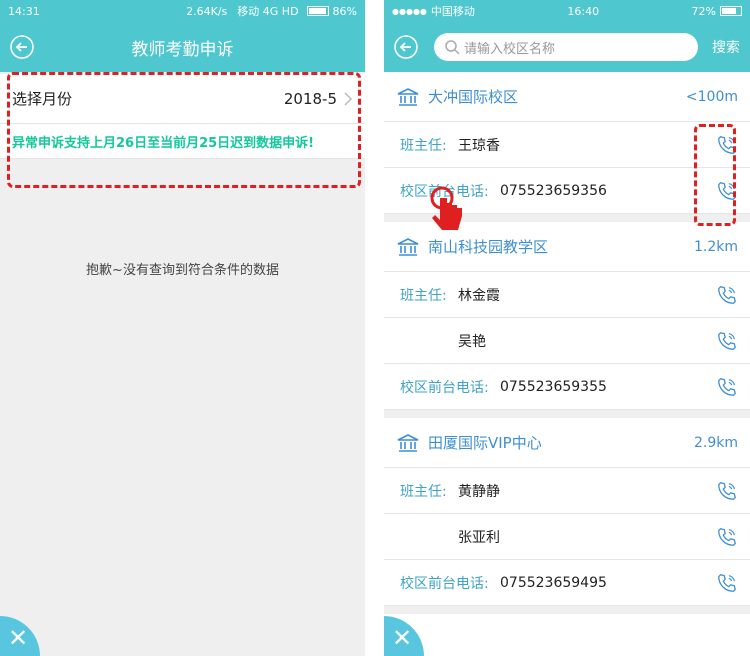 The image size is (750, 656). What do you see at coordinates (711, 96) in the screenshot?
I see `campus-distance: <100m` at bounding box center [711, 96].